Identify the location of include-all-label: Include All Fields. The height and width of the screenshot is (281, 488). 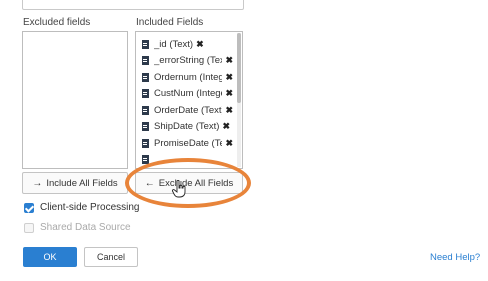
(82, 183).